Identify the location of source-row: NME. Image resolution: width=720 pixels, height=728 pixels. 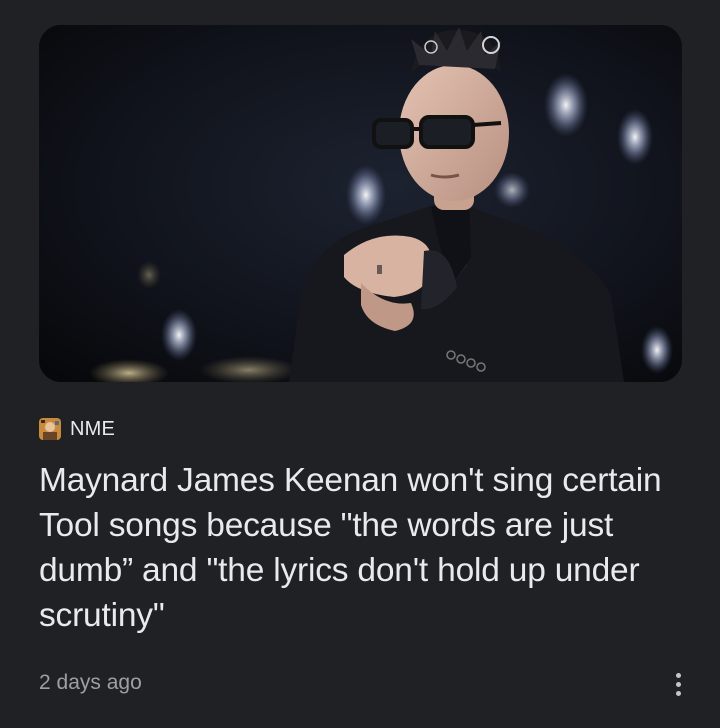
(77, 429).